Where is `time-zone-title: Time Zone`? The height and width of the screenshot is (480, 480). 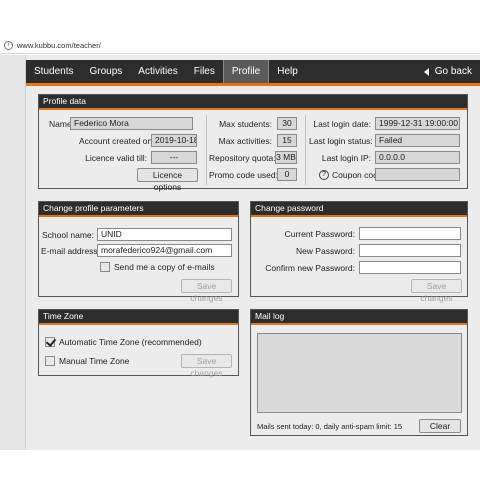 time-zone-title: Time Zone is located at coordinates (138, 317).